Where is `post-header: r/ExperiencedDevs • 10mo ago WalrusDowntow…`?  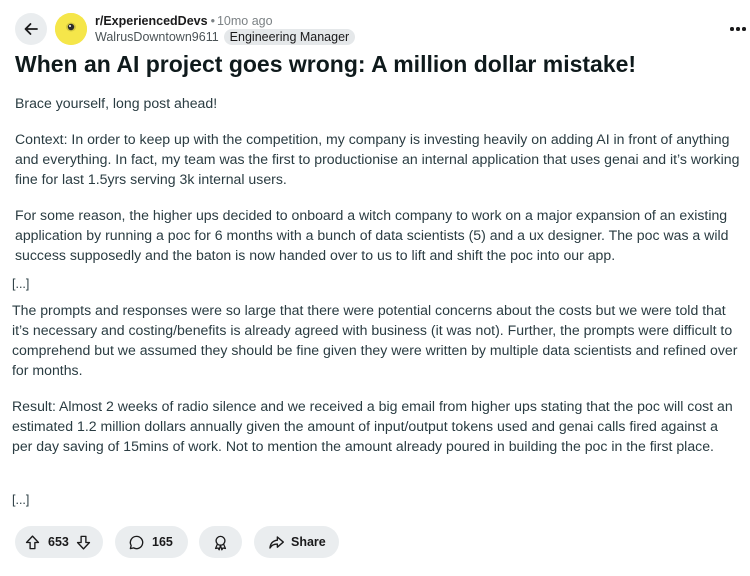
post-header: r/ExperiencedDevs • 10mo ago WalrusDowntow… is located at coordinates (375, 25).